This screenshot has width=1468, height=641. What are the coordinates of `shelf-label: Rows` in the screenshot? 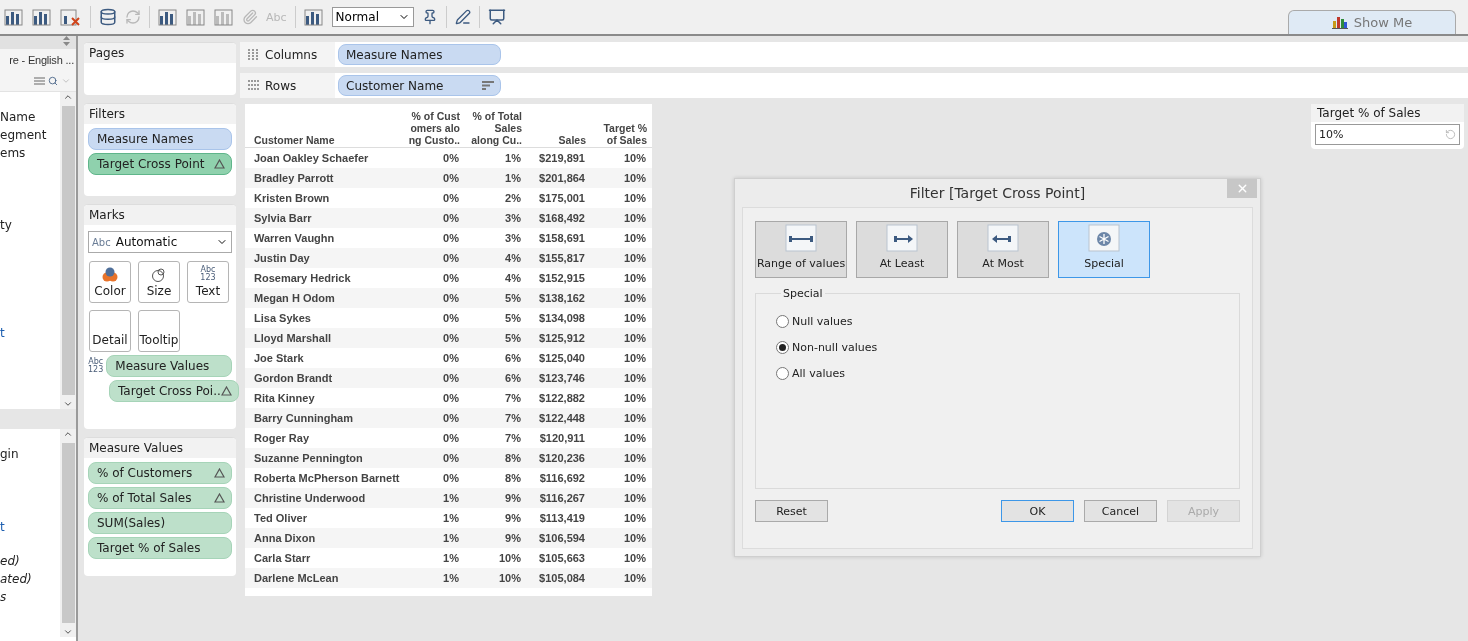 It's located at (281, 85).